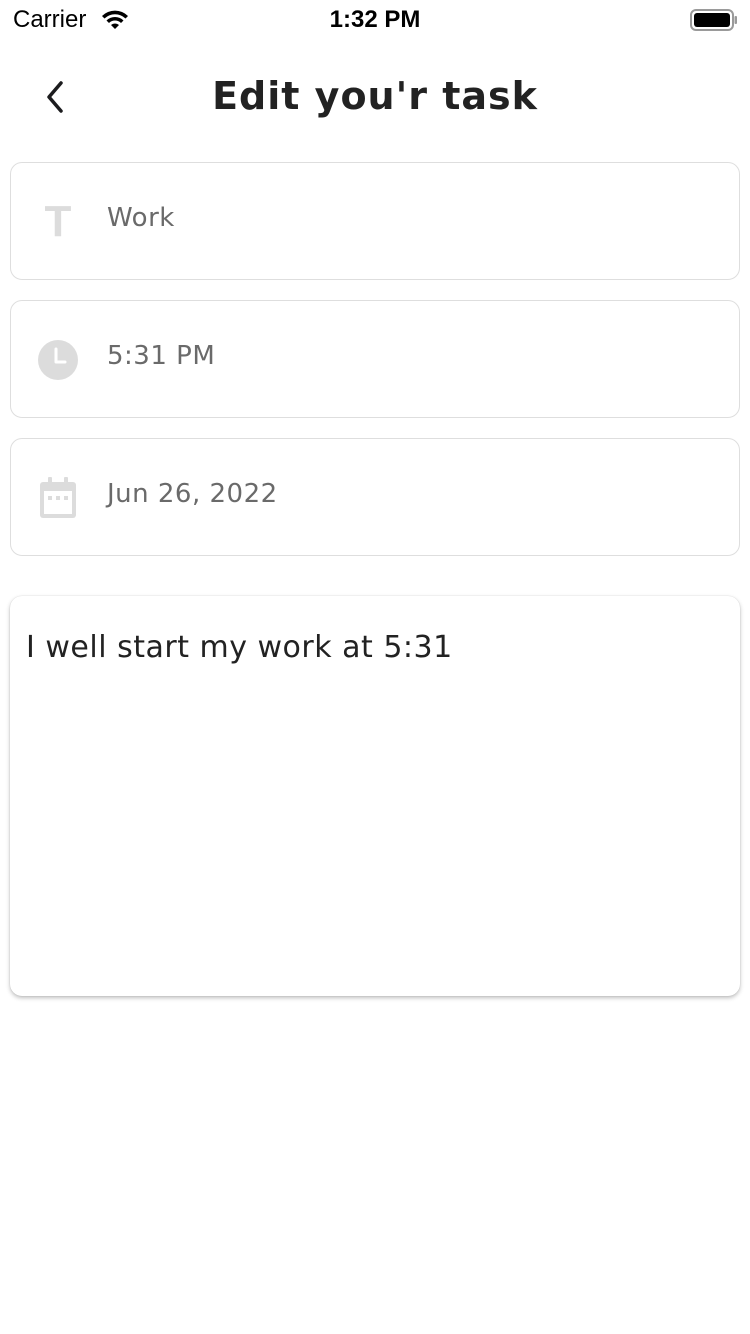 The height and width of the screenshot is (1334, 750). I want to click on clock-icon, so click(58, 360).